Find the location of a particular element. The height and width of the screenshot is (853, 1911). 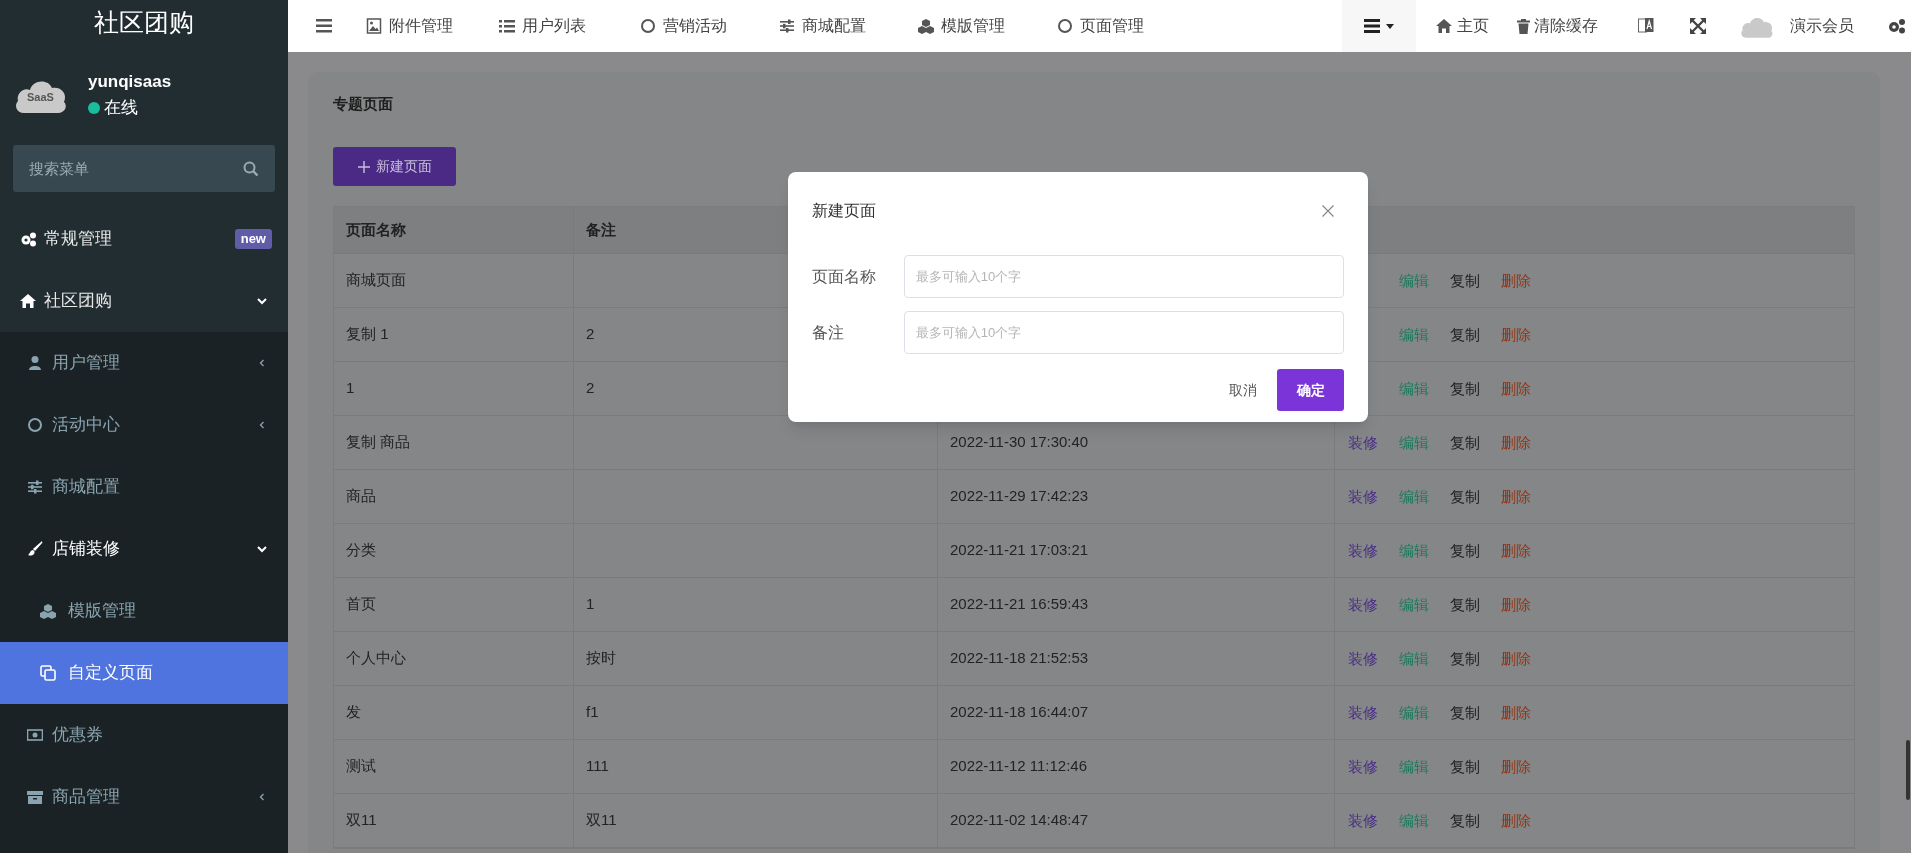

caret-icon is located at coordinates (1390, 26).